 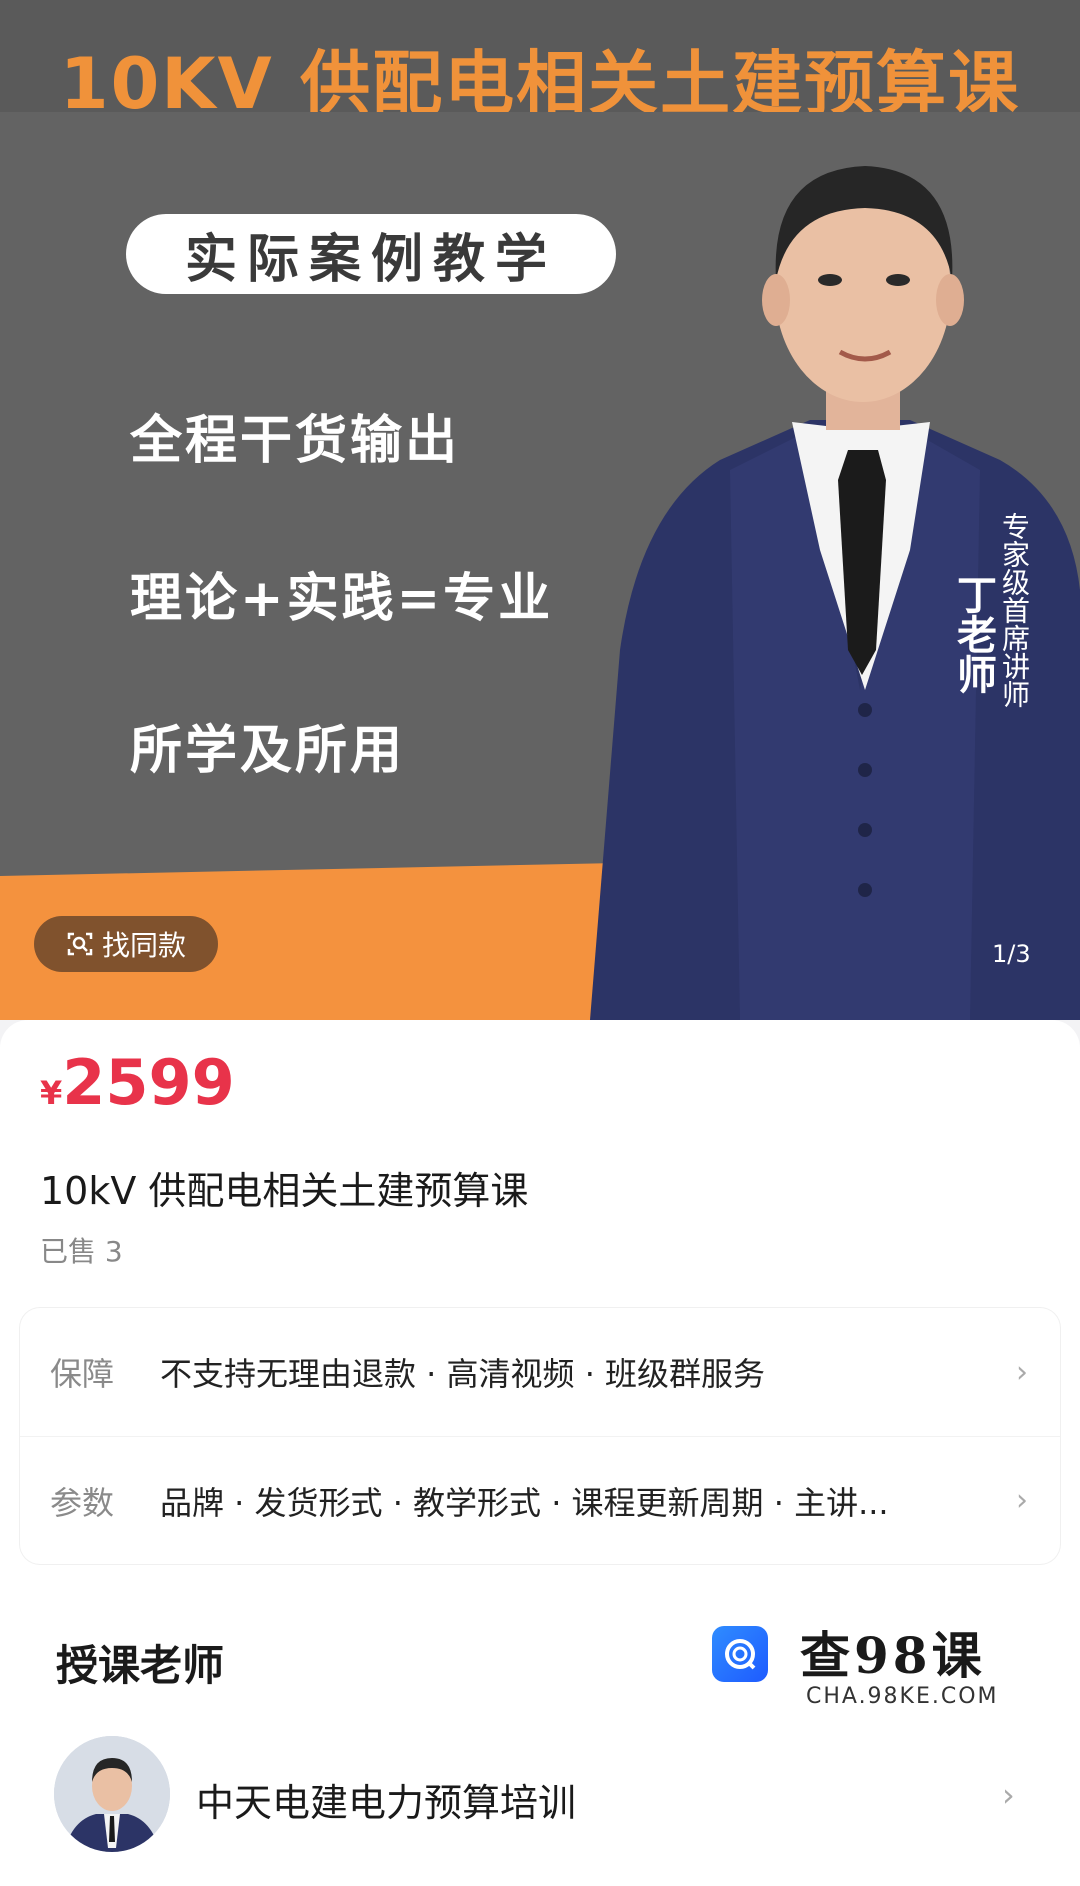 I want to click on image-pager: 1/3, so click(x=1011, y=954).